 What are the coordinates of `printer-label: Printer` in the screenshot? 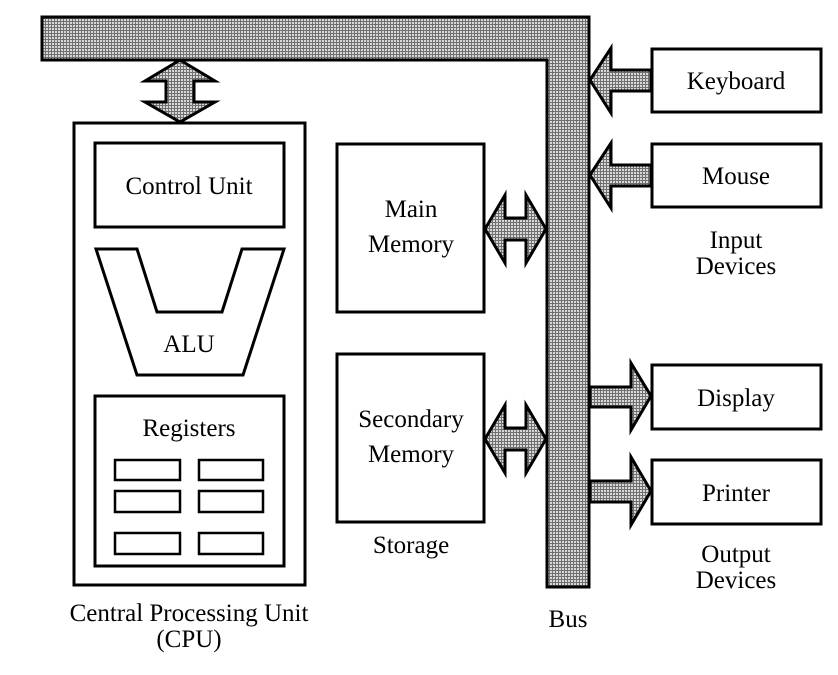 It's located at (736, 493).